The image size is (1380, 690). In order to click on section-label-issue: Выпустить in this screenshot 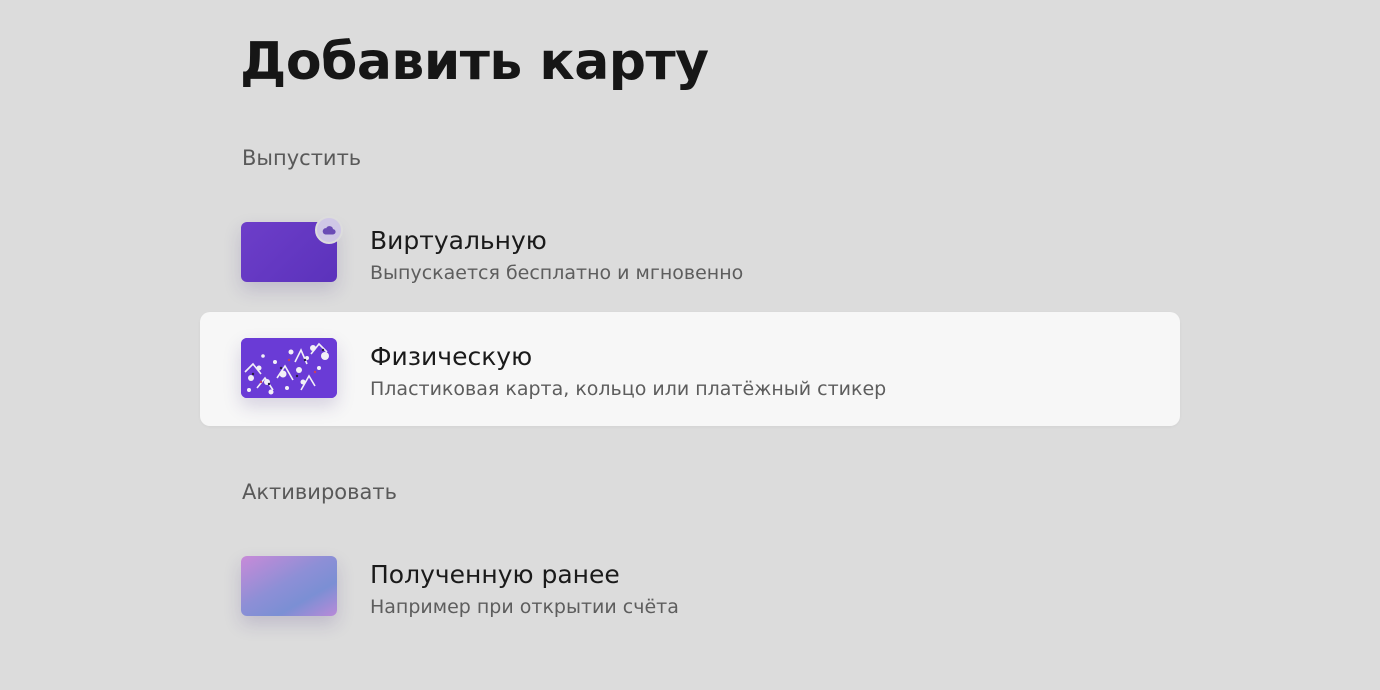, I will do `click(302, 158)`.